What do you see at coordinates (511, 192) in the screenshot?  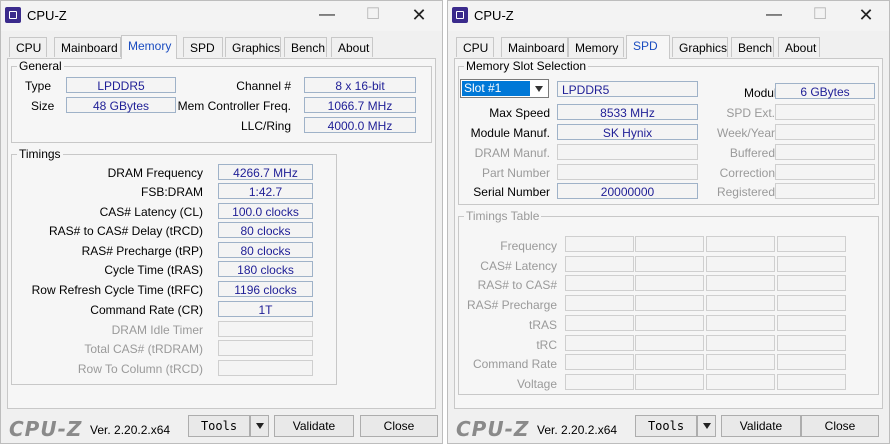 I see `serial-number-label: Serial Number` at bounding box center [511, 192].